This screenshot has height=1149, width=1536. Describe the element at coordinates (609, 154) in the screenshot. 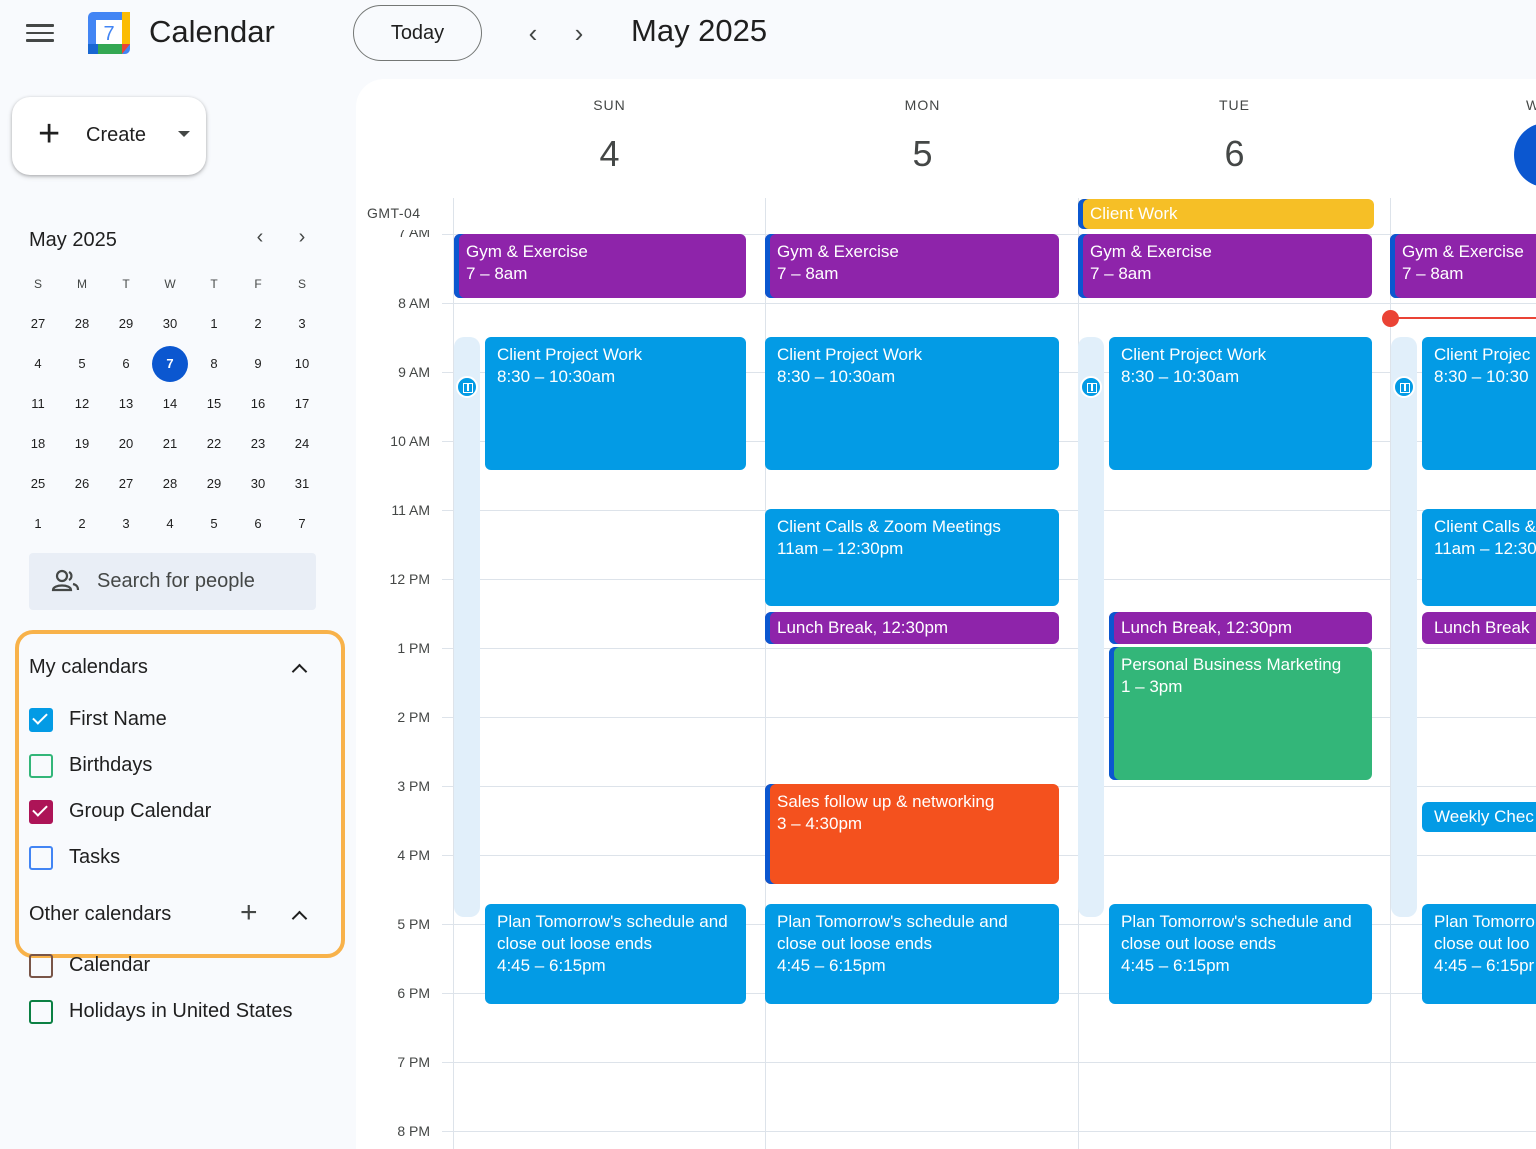

I see `day-number: 4` at that location.